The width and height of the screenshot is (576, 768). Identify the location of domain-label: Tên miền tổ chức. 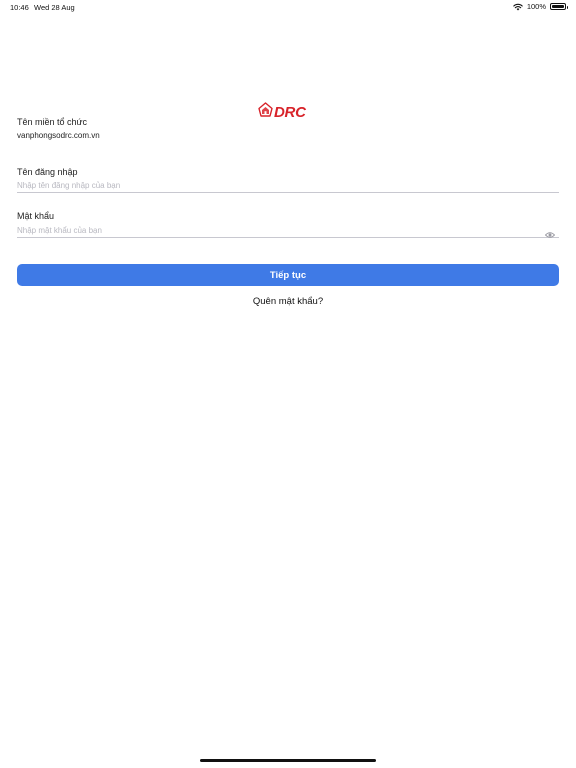
(52, 122).